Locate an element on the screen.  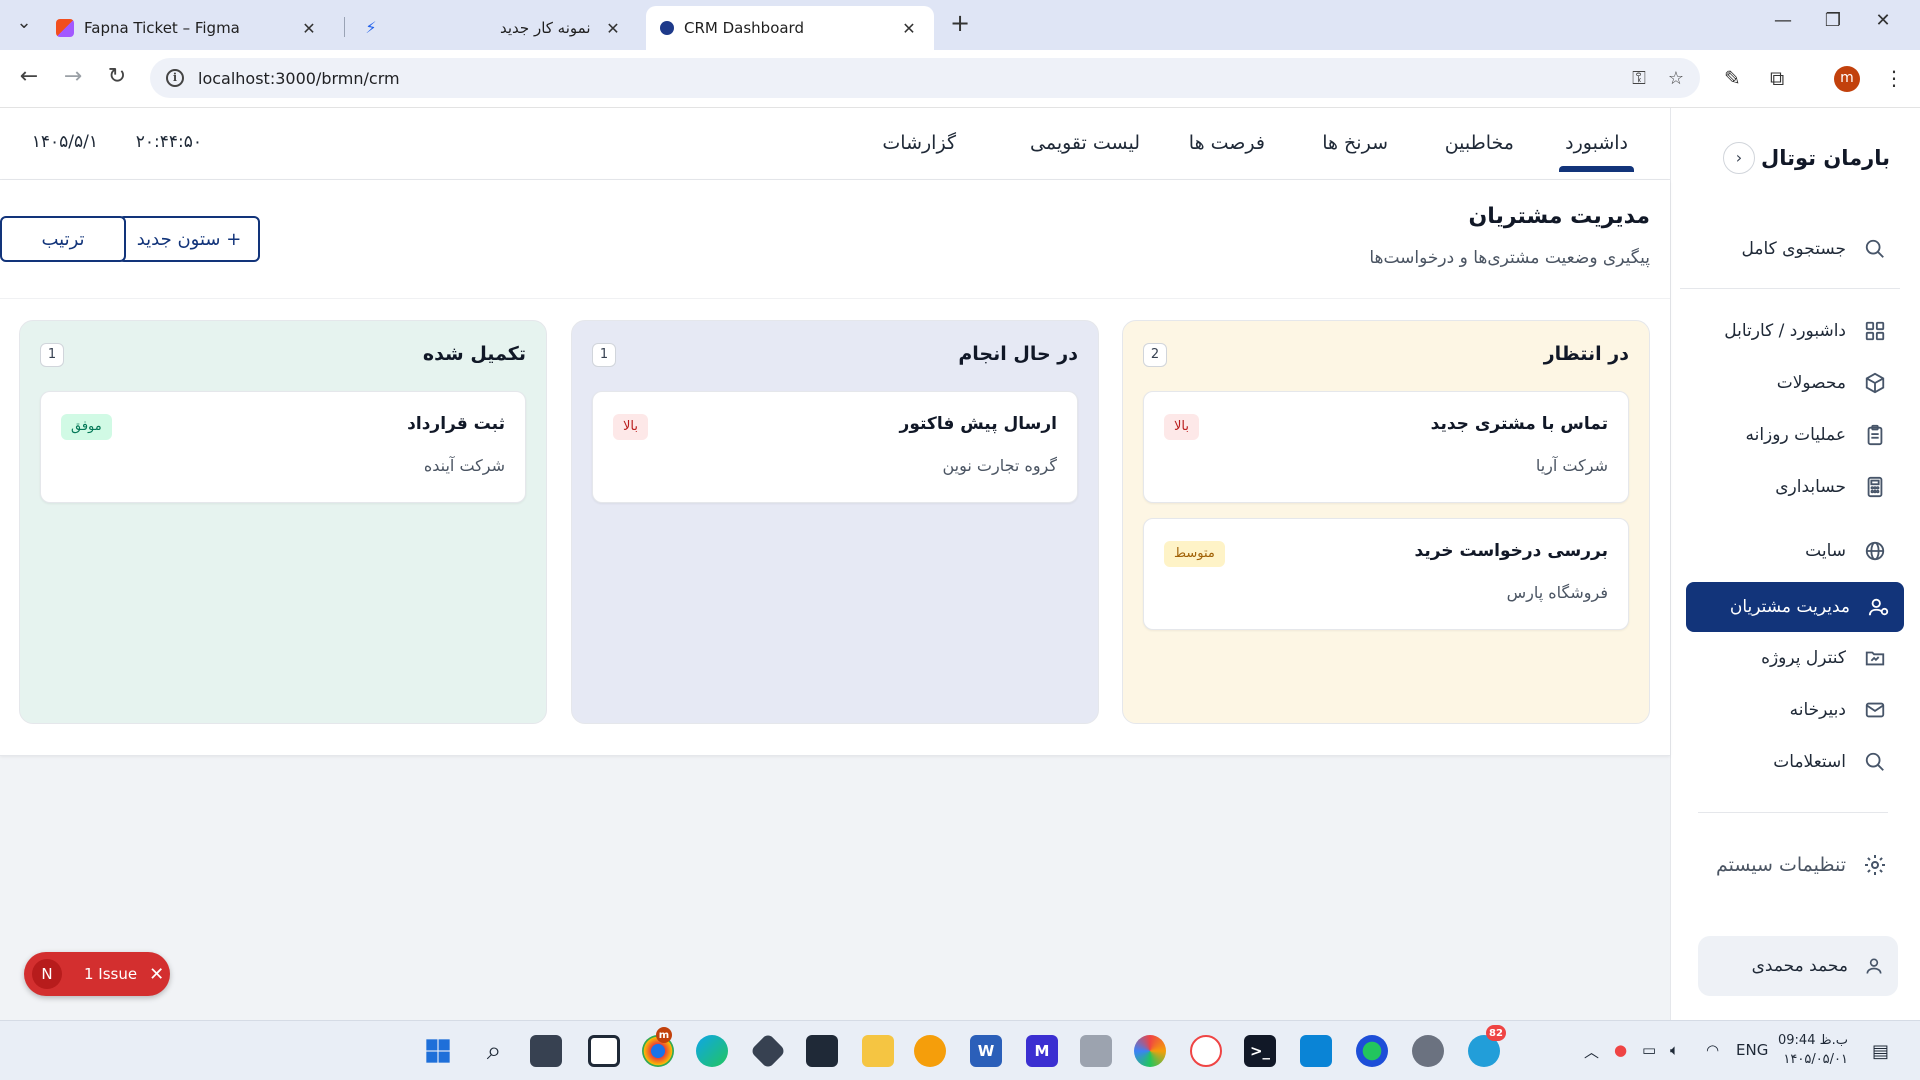
browser-tab-figma: Fapna Ticket – Figma ✕ is located at coordinates (188, 28).